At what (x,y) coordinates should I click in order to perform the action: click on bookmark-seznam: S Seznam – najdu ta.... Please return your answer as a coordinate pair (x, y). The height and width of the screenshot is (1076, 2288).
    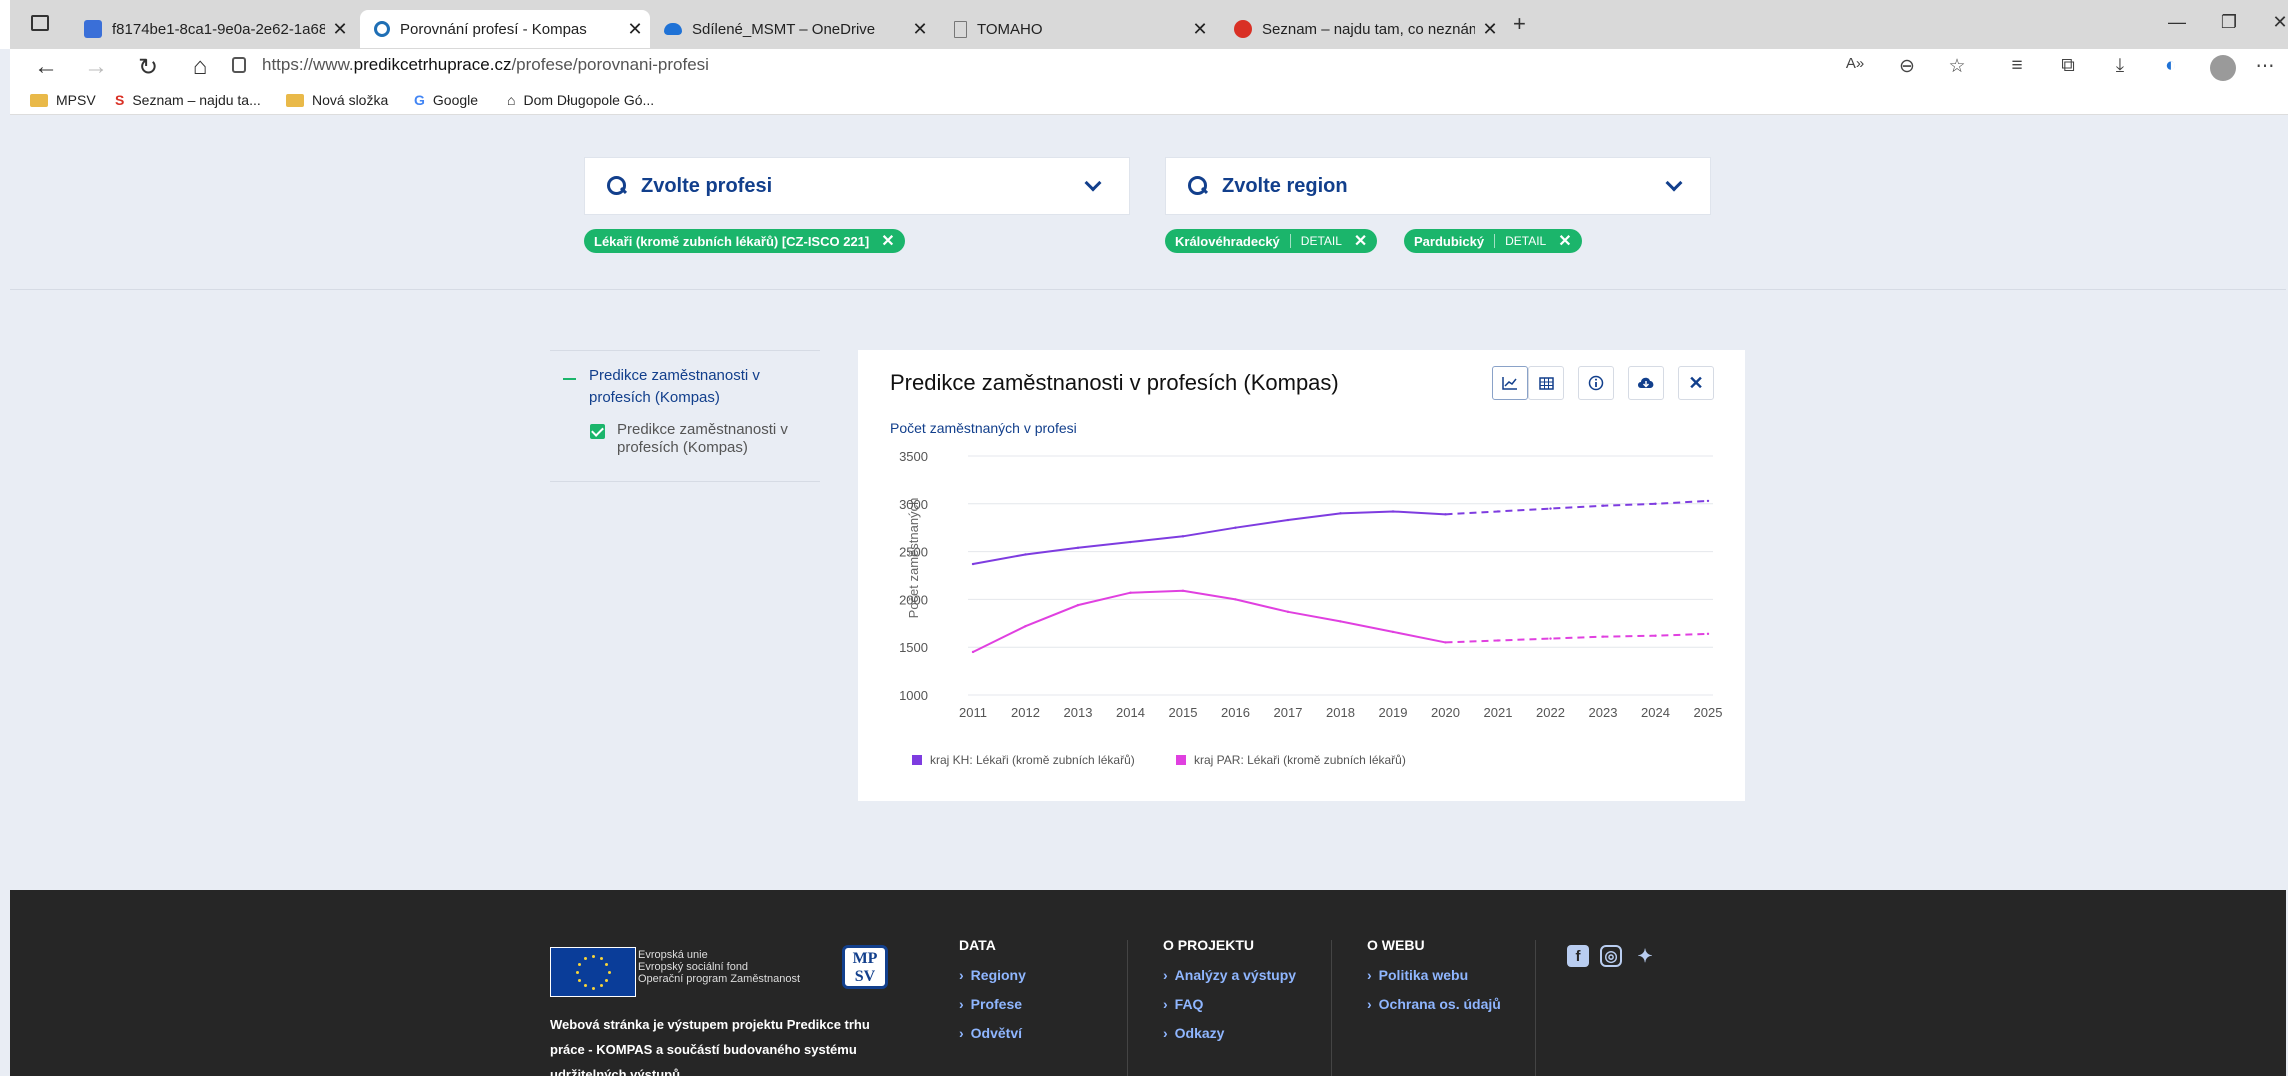
    Looking at the image, I should click on (188, 100).